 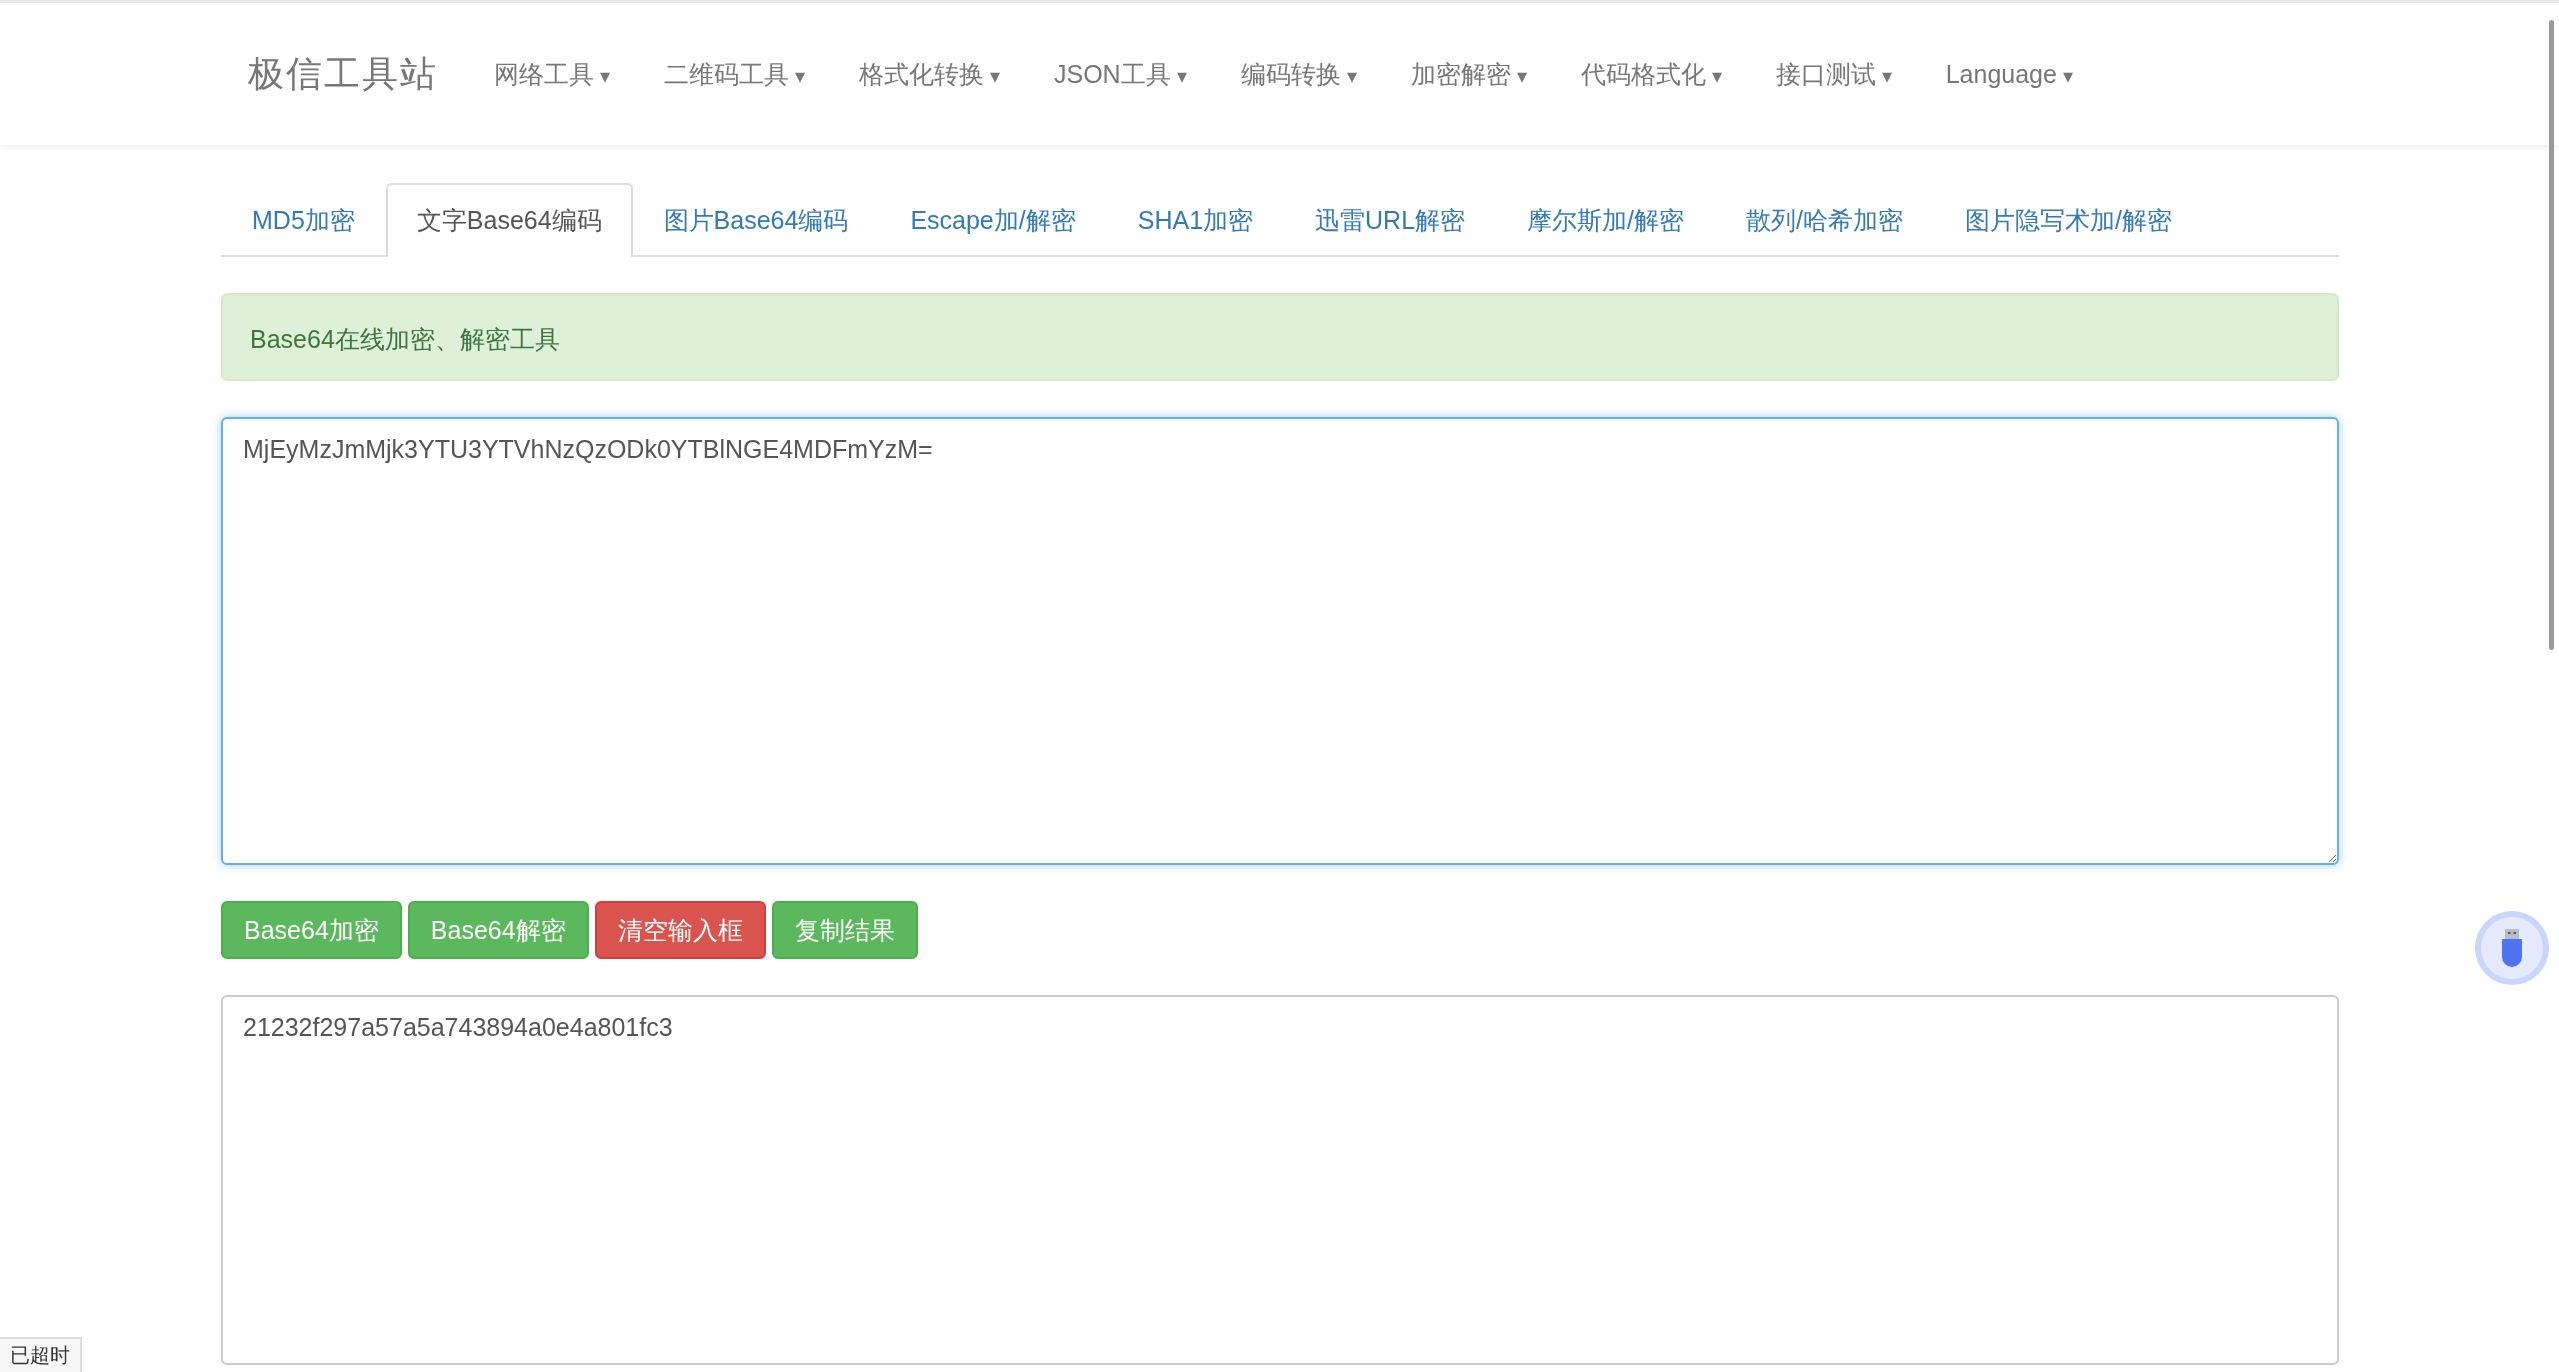 What do you see at coordinates (303, 220) in the screenshot?
I see `tab: MD5加密` at bounding box center [303, 220].